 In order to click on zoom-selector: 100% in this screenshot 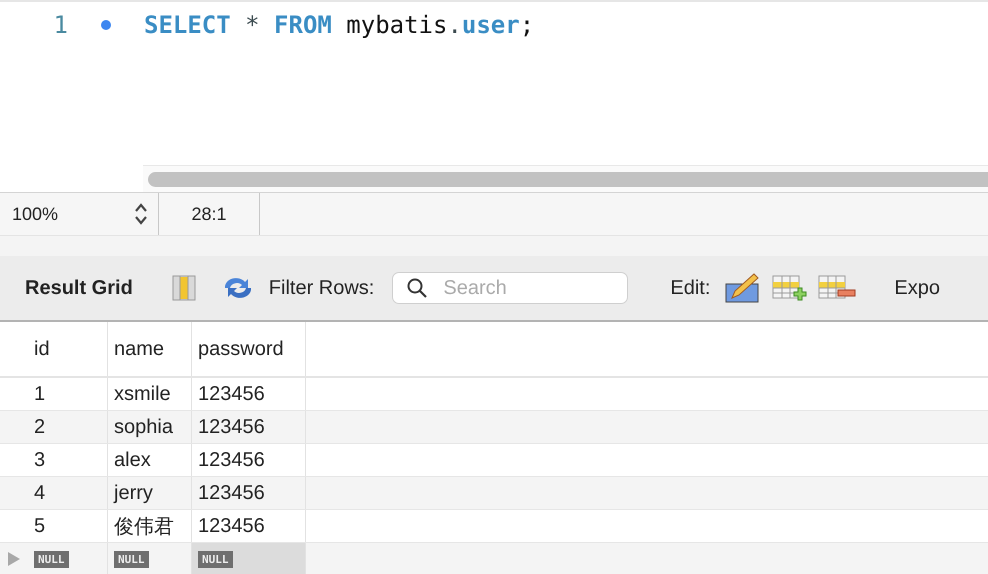, I will do `click(79, 214)`.